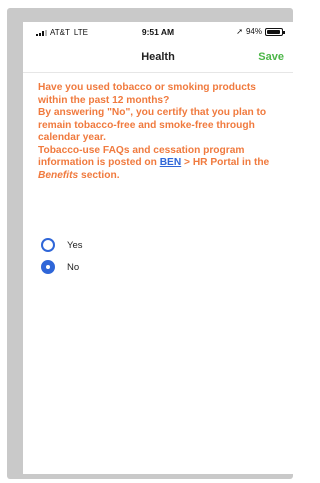 This screenshot has width=320, height=483. I want to click on navigation-bar: Health Save, so click(158, 57).